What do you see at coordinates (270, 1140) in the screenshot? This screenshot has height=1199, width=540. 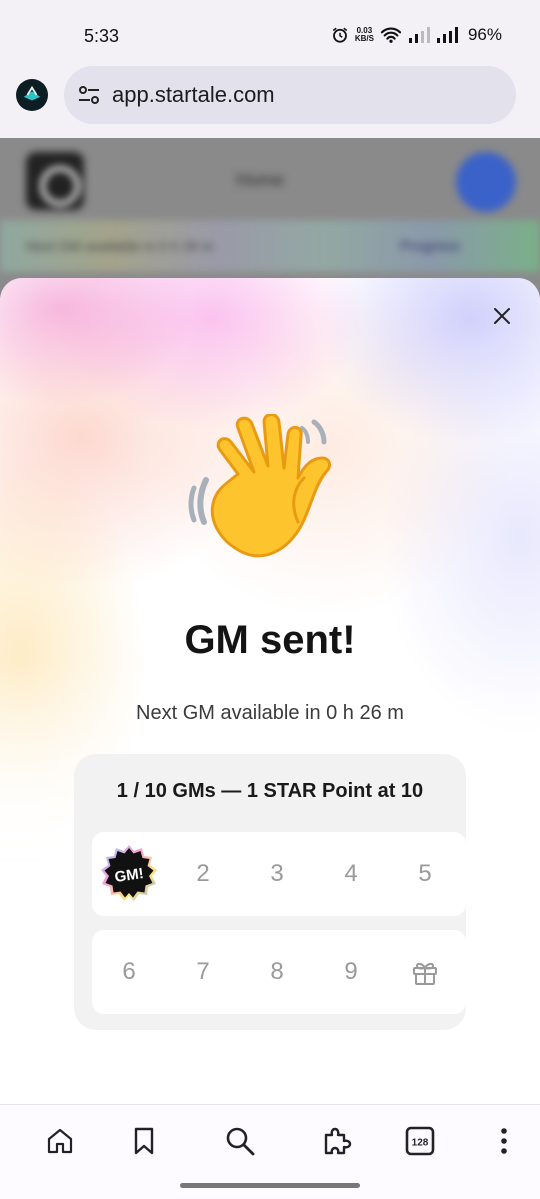 I see `browser-bottom-bar: 128` at bounding box center [270, 1140].